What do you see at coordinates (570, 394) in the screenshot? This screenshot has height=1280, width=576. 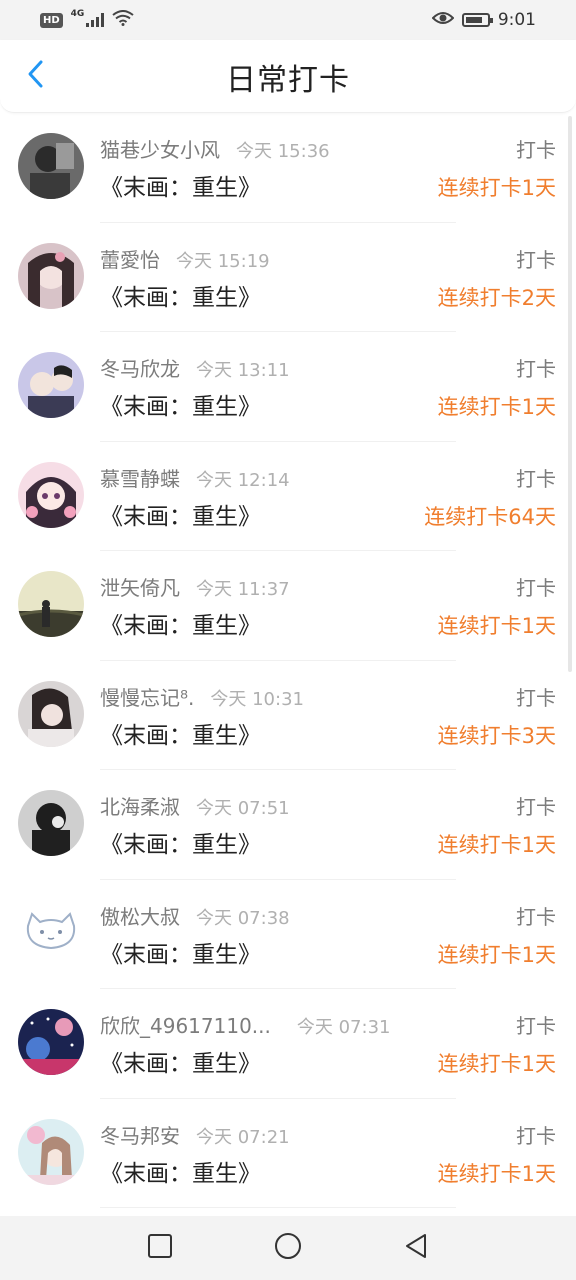 I see `scrollbar` at bounding box center [570, 394].